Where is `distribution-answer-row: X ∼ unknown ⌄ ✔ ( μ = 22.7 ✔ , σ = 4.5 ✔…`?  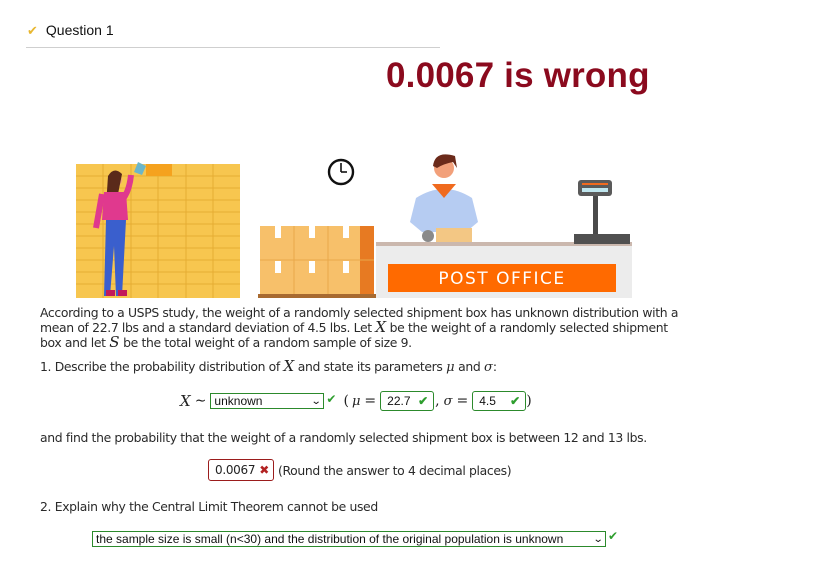
distribution-answer-row: X ∼ unknown ⌄ ✔ ( μ = 22.7 ✔ , σ = 4.5 ✔… is located at coordinates (356, 401).